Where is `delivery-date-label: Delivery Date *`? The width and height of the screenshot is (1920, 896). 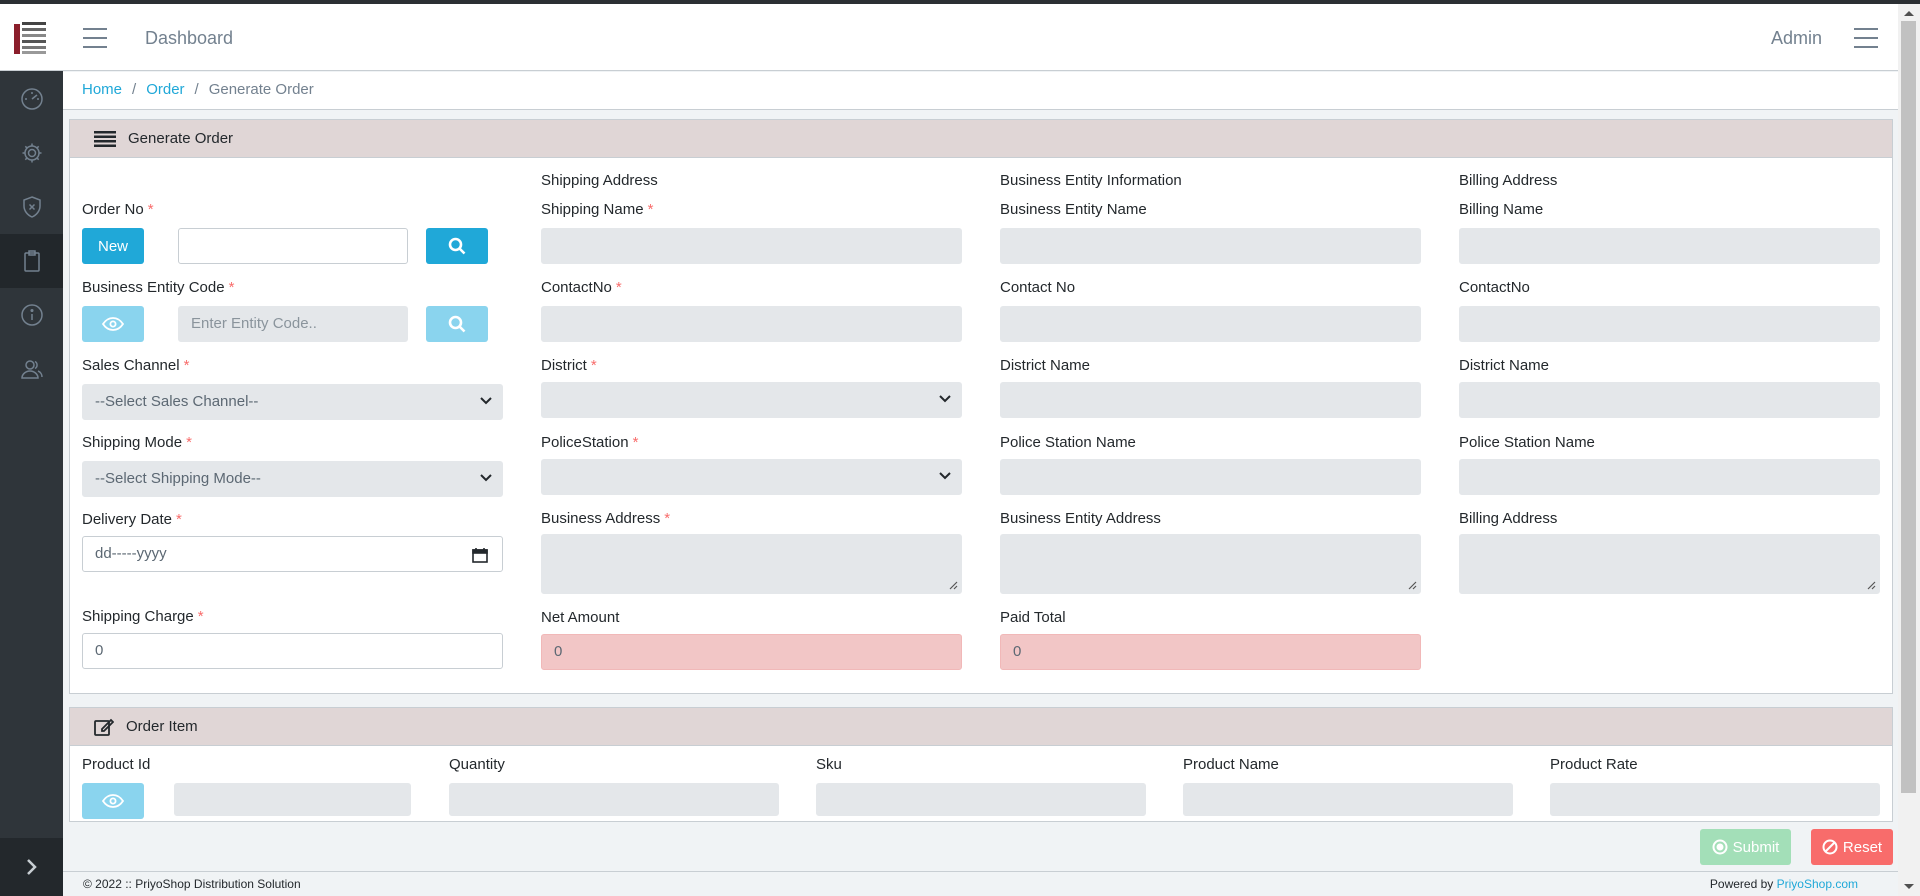
delivery-date-label: Delivery Date * is located at coordinates (132, 519).